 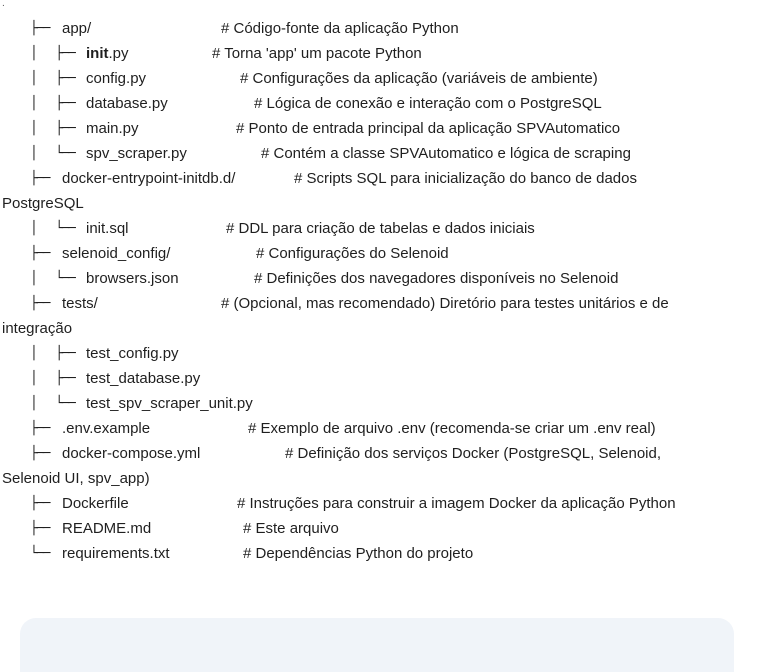 I want to click on tree-entry-name-text: config.py, so click(x=116, y=78).